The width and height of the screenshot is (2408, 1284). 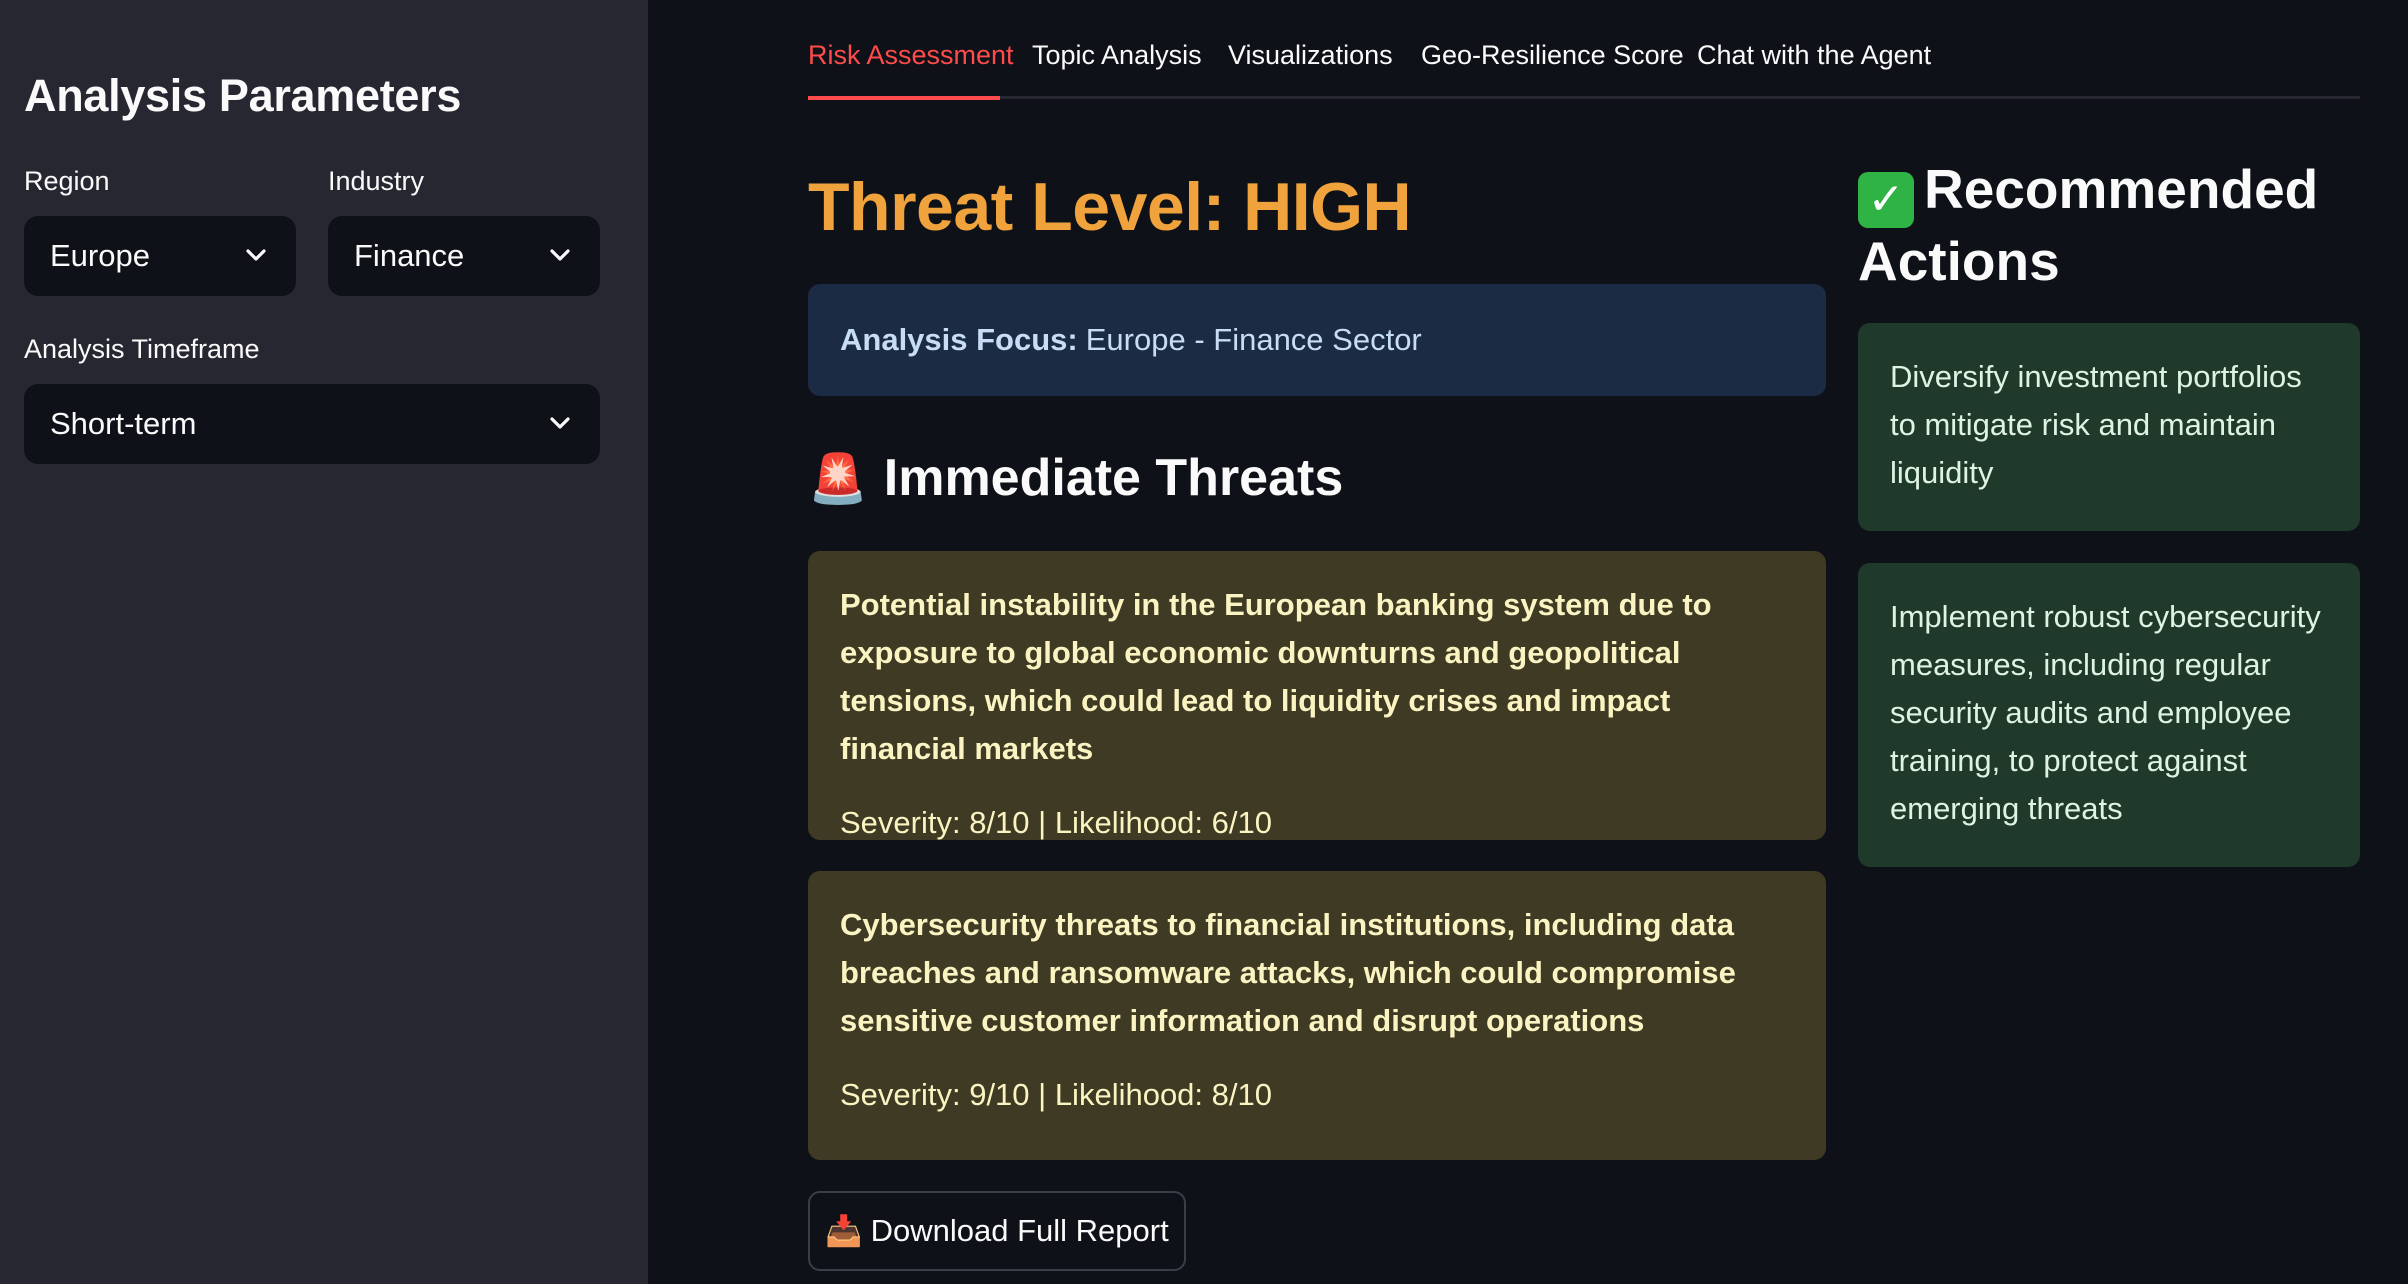 What do you see at coordinates (123, 423) in the screenshot?
I see `timeframe-select-value: Short-term` at bounding box center [123, 423].